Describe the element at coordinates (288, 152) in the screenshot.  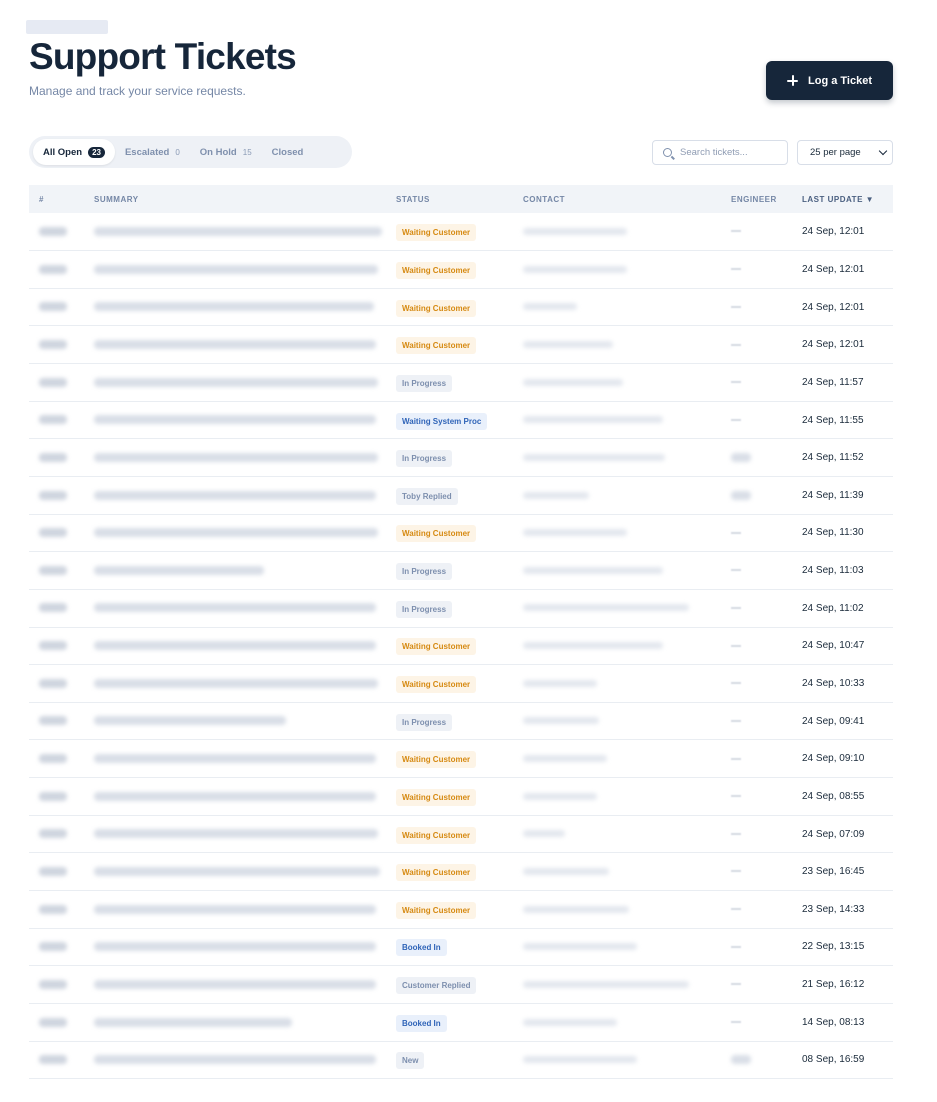
I see `tab-closed: Closed` at that location.